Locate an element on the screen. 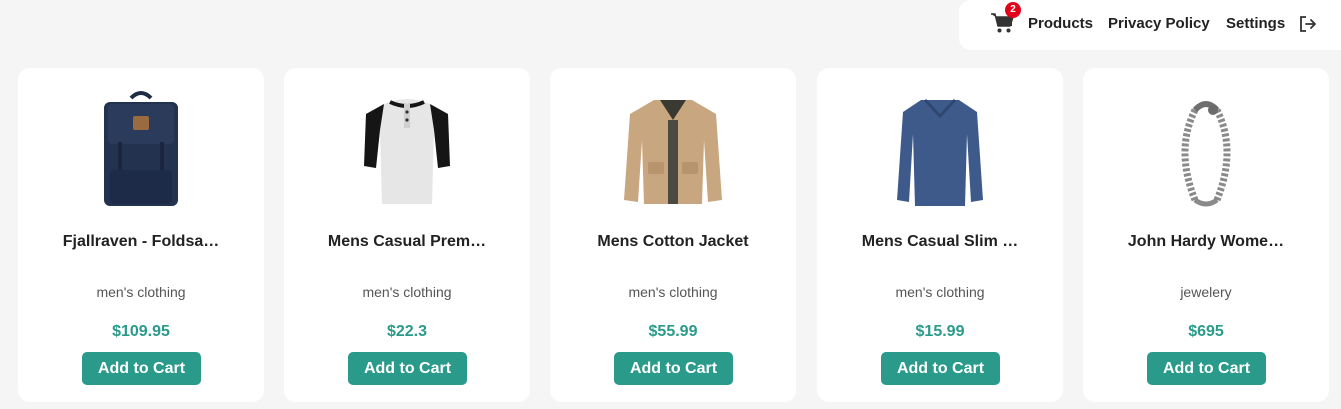 Image resolution: width=1341 pixels, height=409 pixels. product-image-shirt is located at coordinates (407, 151).